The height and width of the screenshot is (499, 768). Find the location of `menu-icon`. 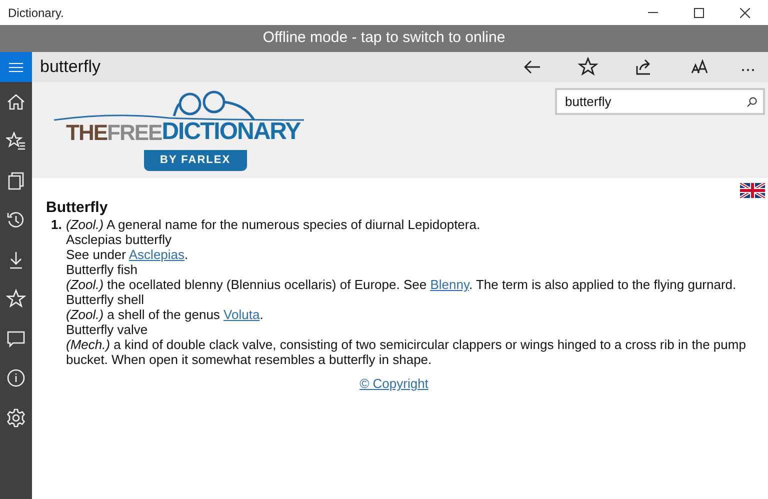

menu-icon is located at coordinates (16, 67).